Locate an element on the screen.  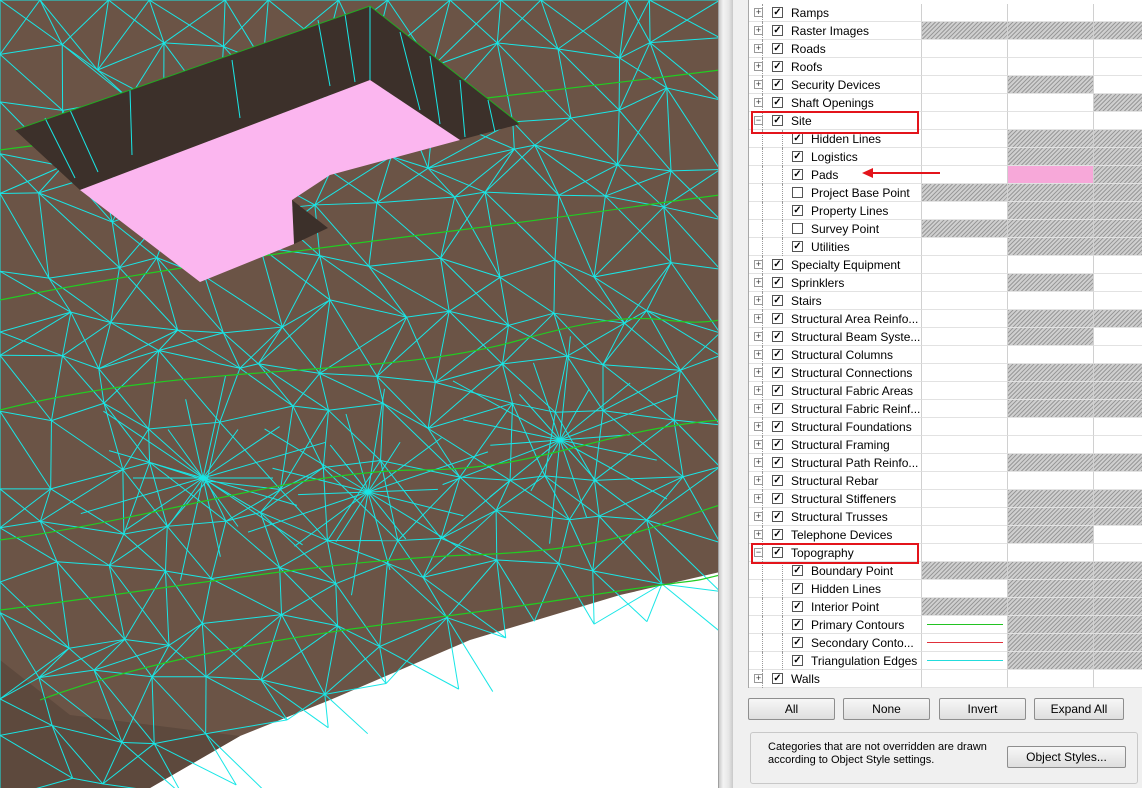
tree-row: Project Base Point is located at coordinates (945, 193).